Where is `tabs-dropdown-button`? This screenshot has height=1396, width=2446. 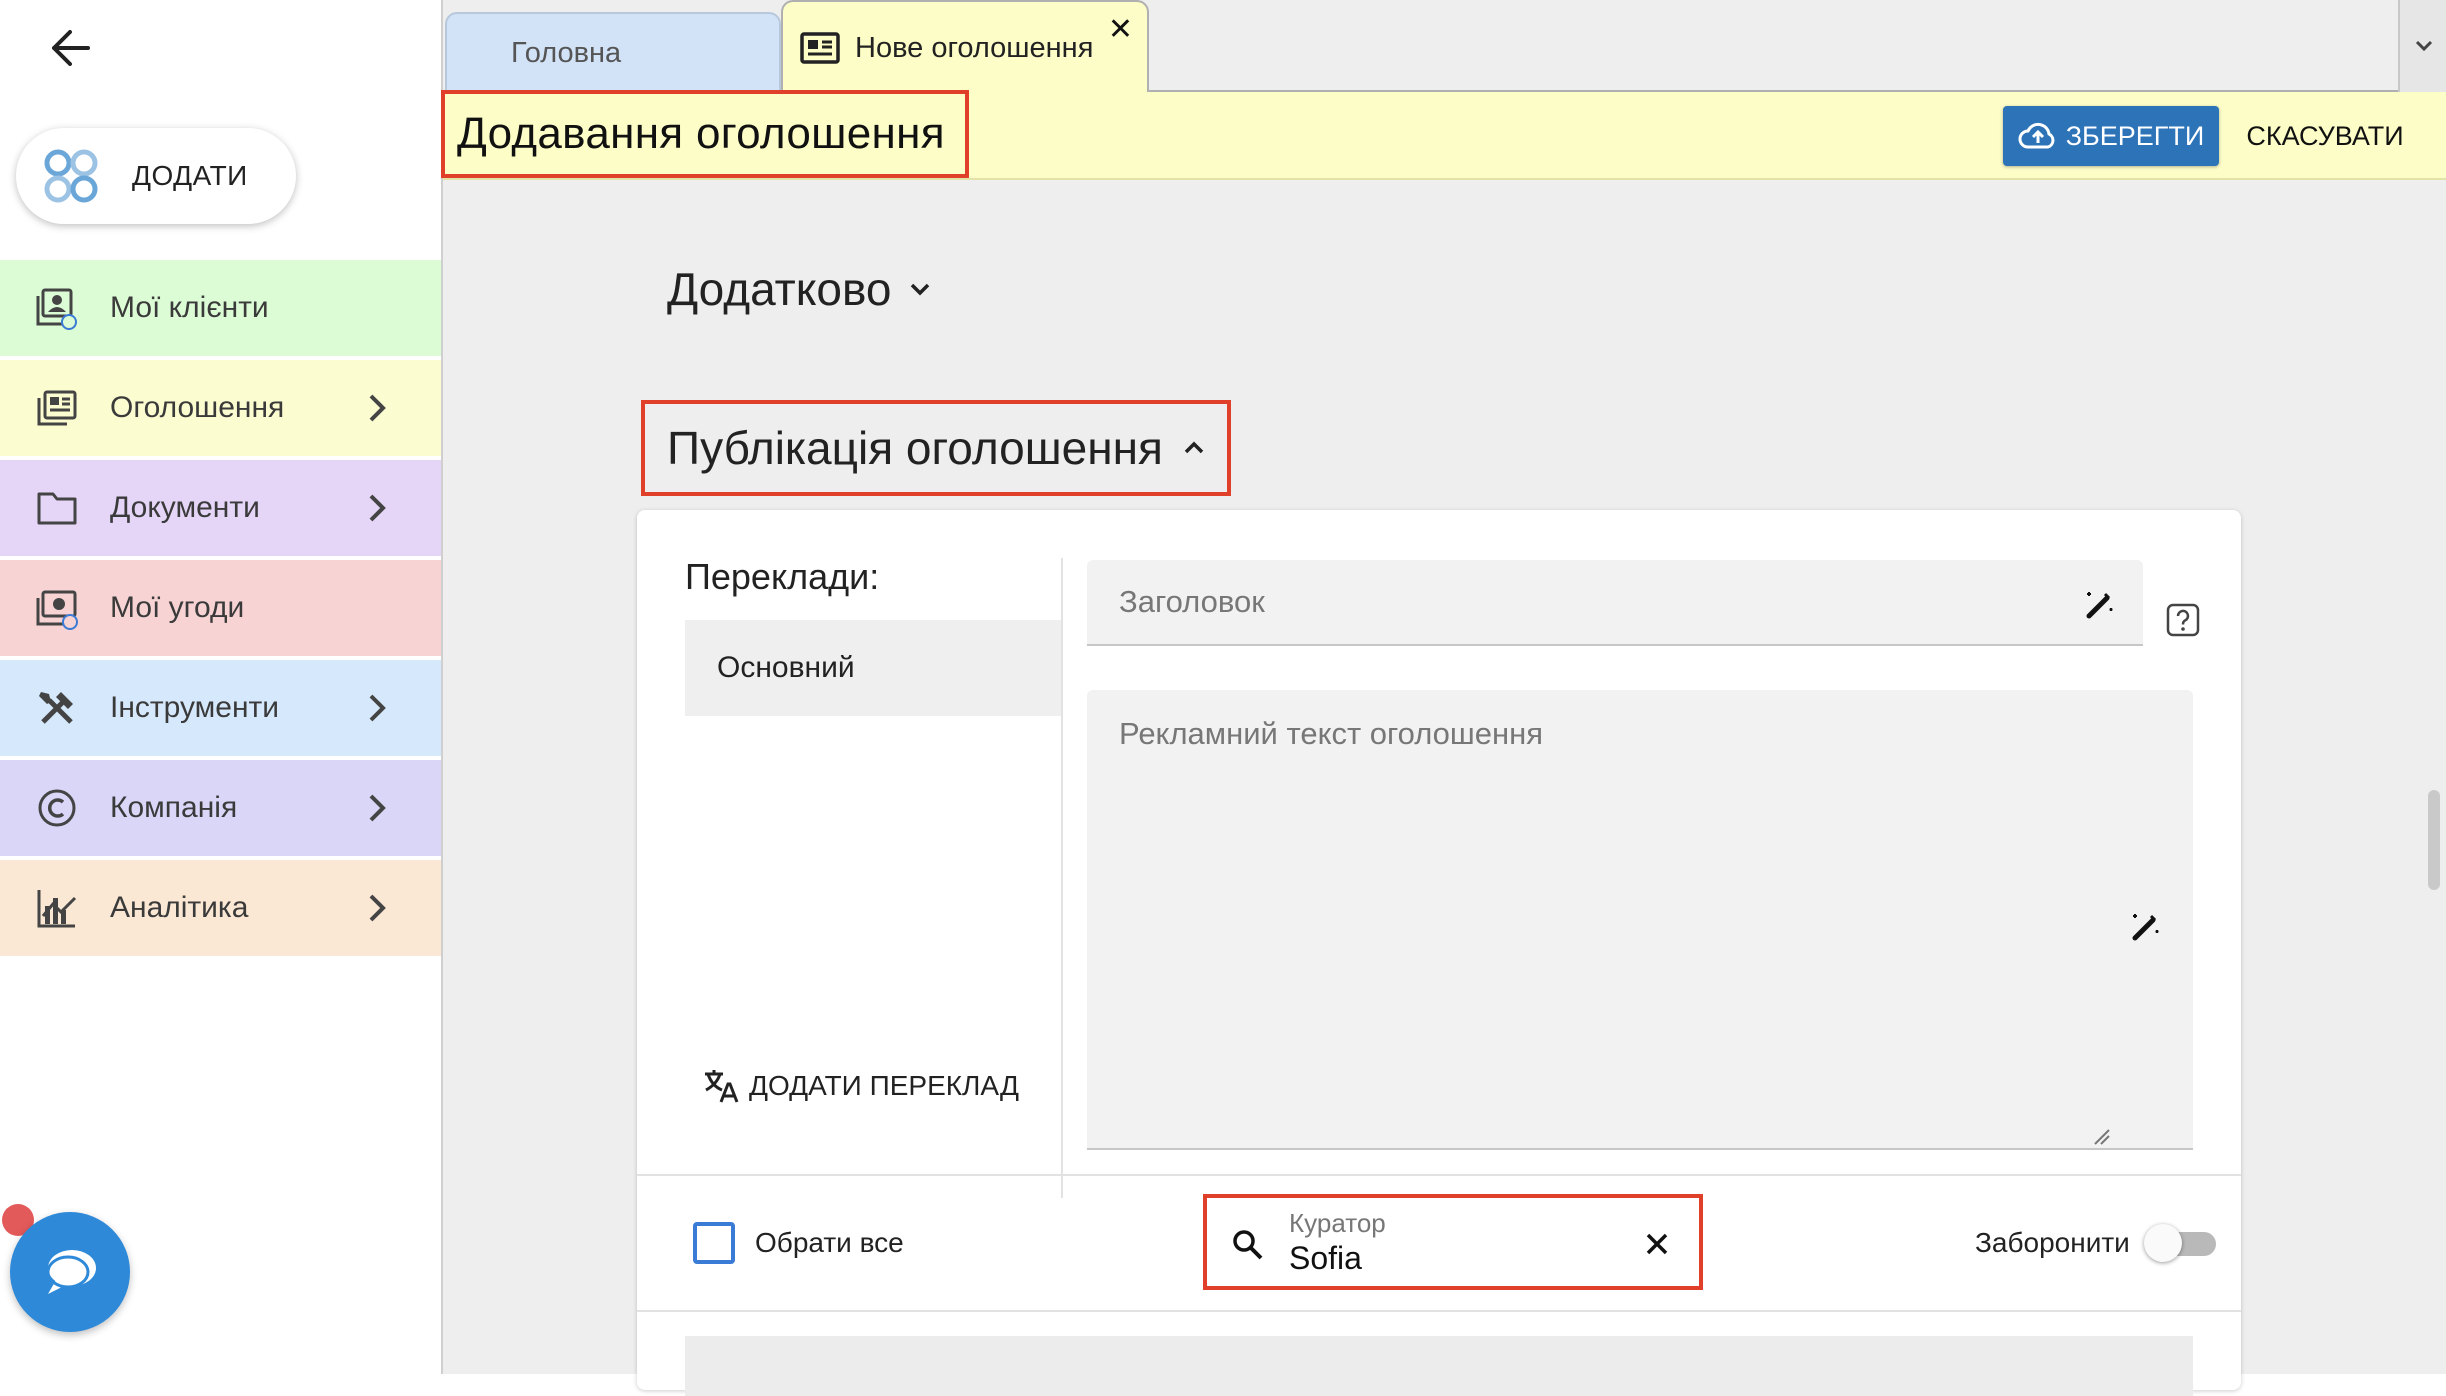 tabs-dropdown-button is located at coordinates (2422, 46).